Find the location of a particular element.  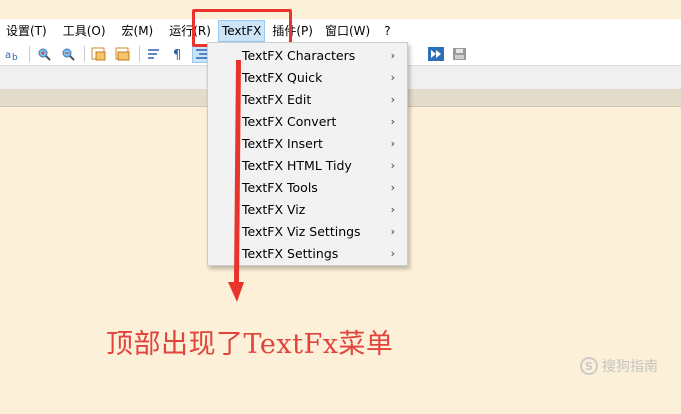

menu-window: 窗口(W) is located at coordinates (347, 31).